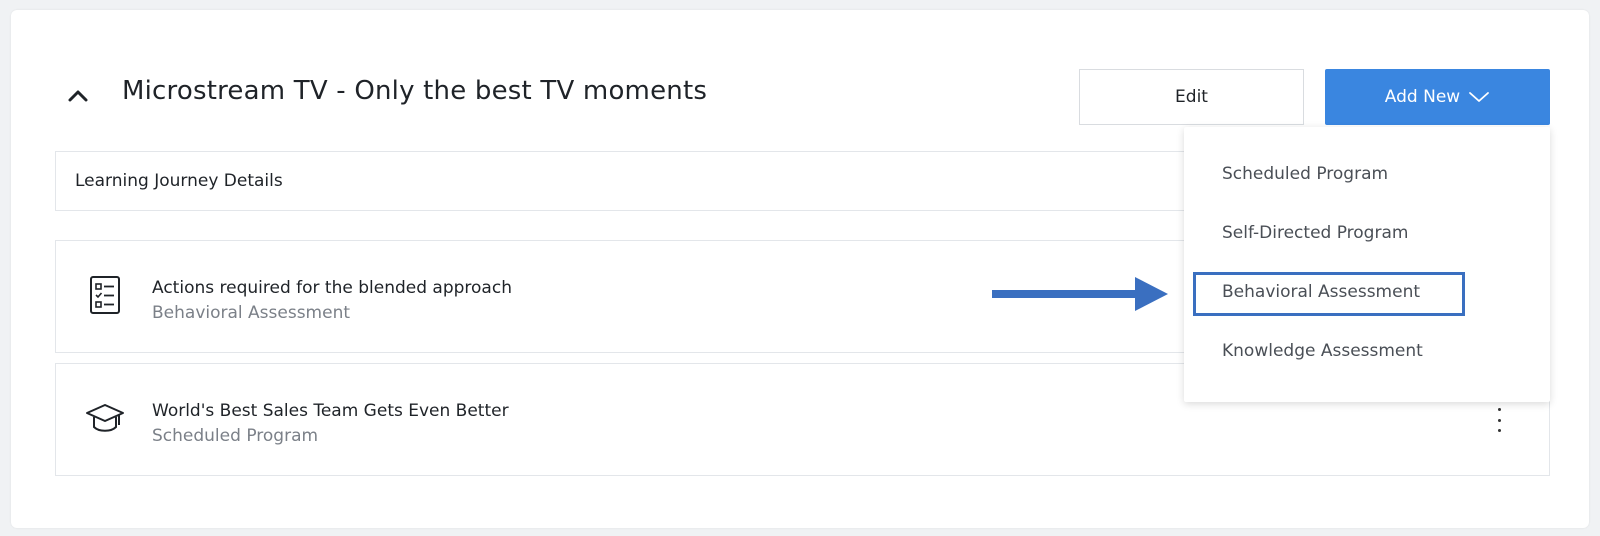 Image resolution: width=1600 pixels, height=536 pixels. I want to click on menu-item-knowledge-assessment: Knowledge Assessment, so click(1322, 351).